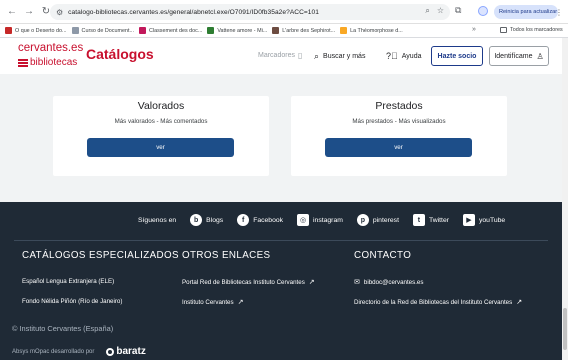  Describe the element at coordinates (457, 56) in the screenshot. I see `hazte-socio-button: Hazte socio` at that location.